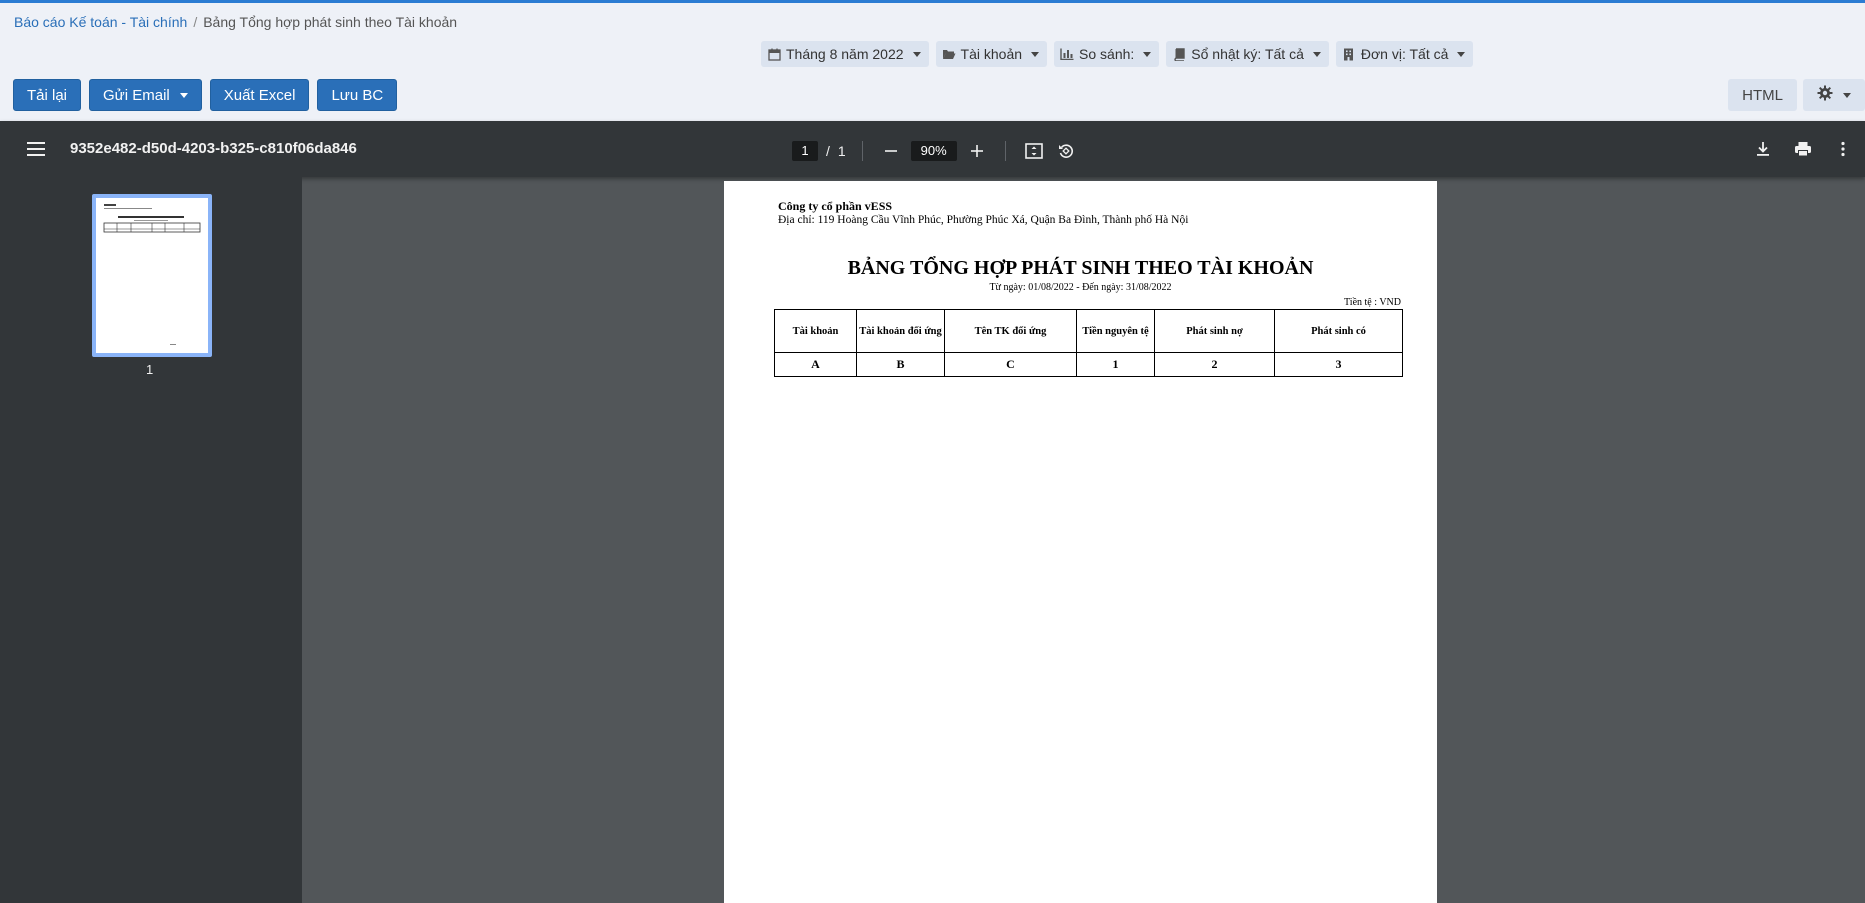  Describe the element at coordinates (1115, 331) in the screenshot. I see `column-header-original-currency: Tiền nguyên tệ` at that location.